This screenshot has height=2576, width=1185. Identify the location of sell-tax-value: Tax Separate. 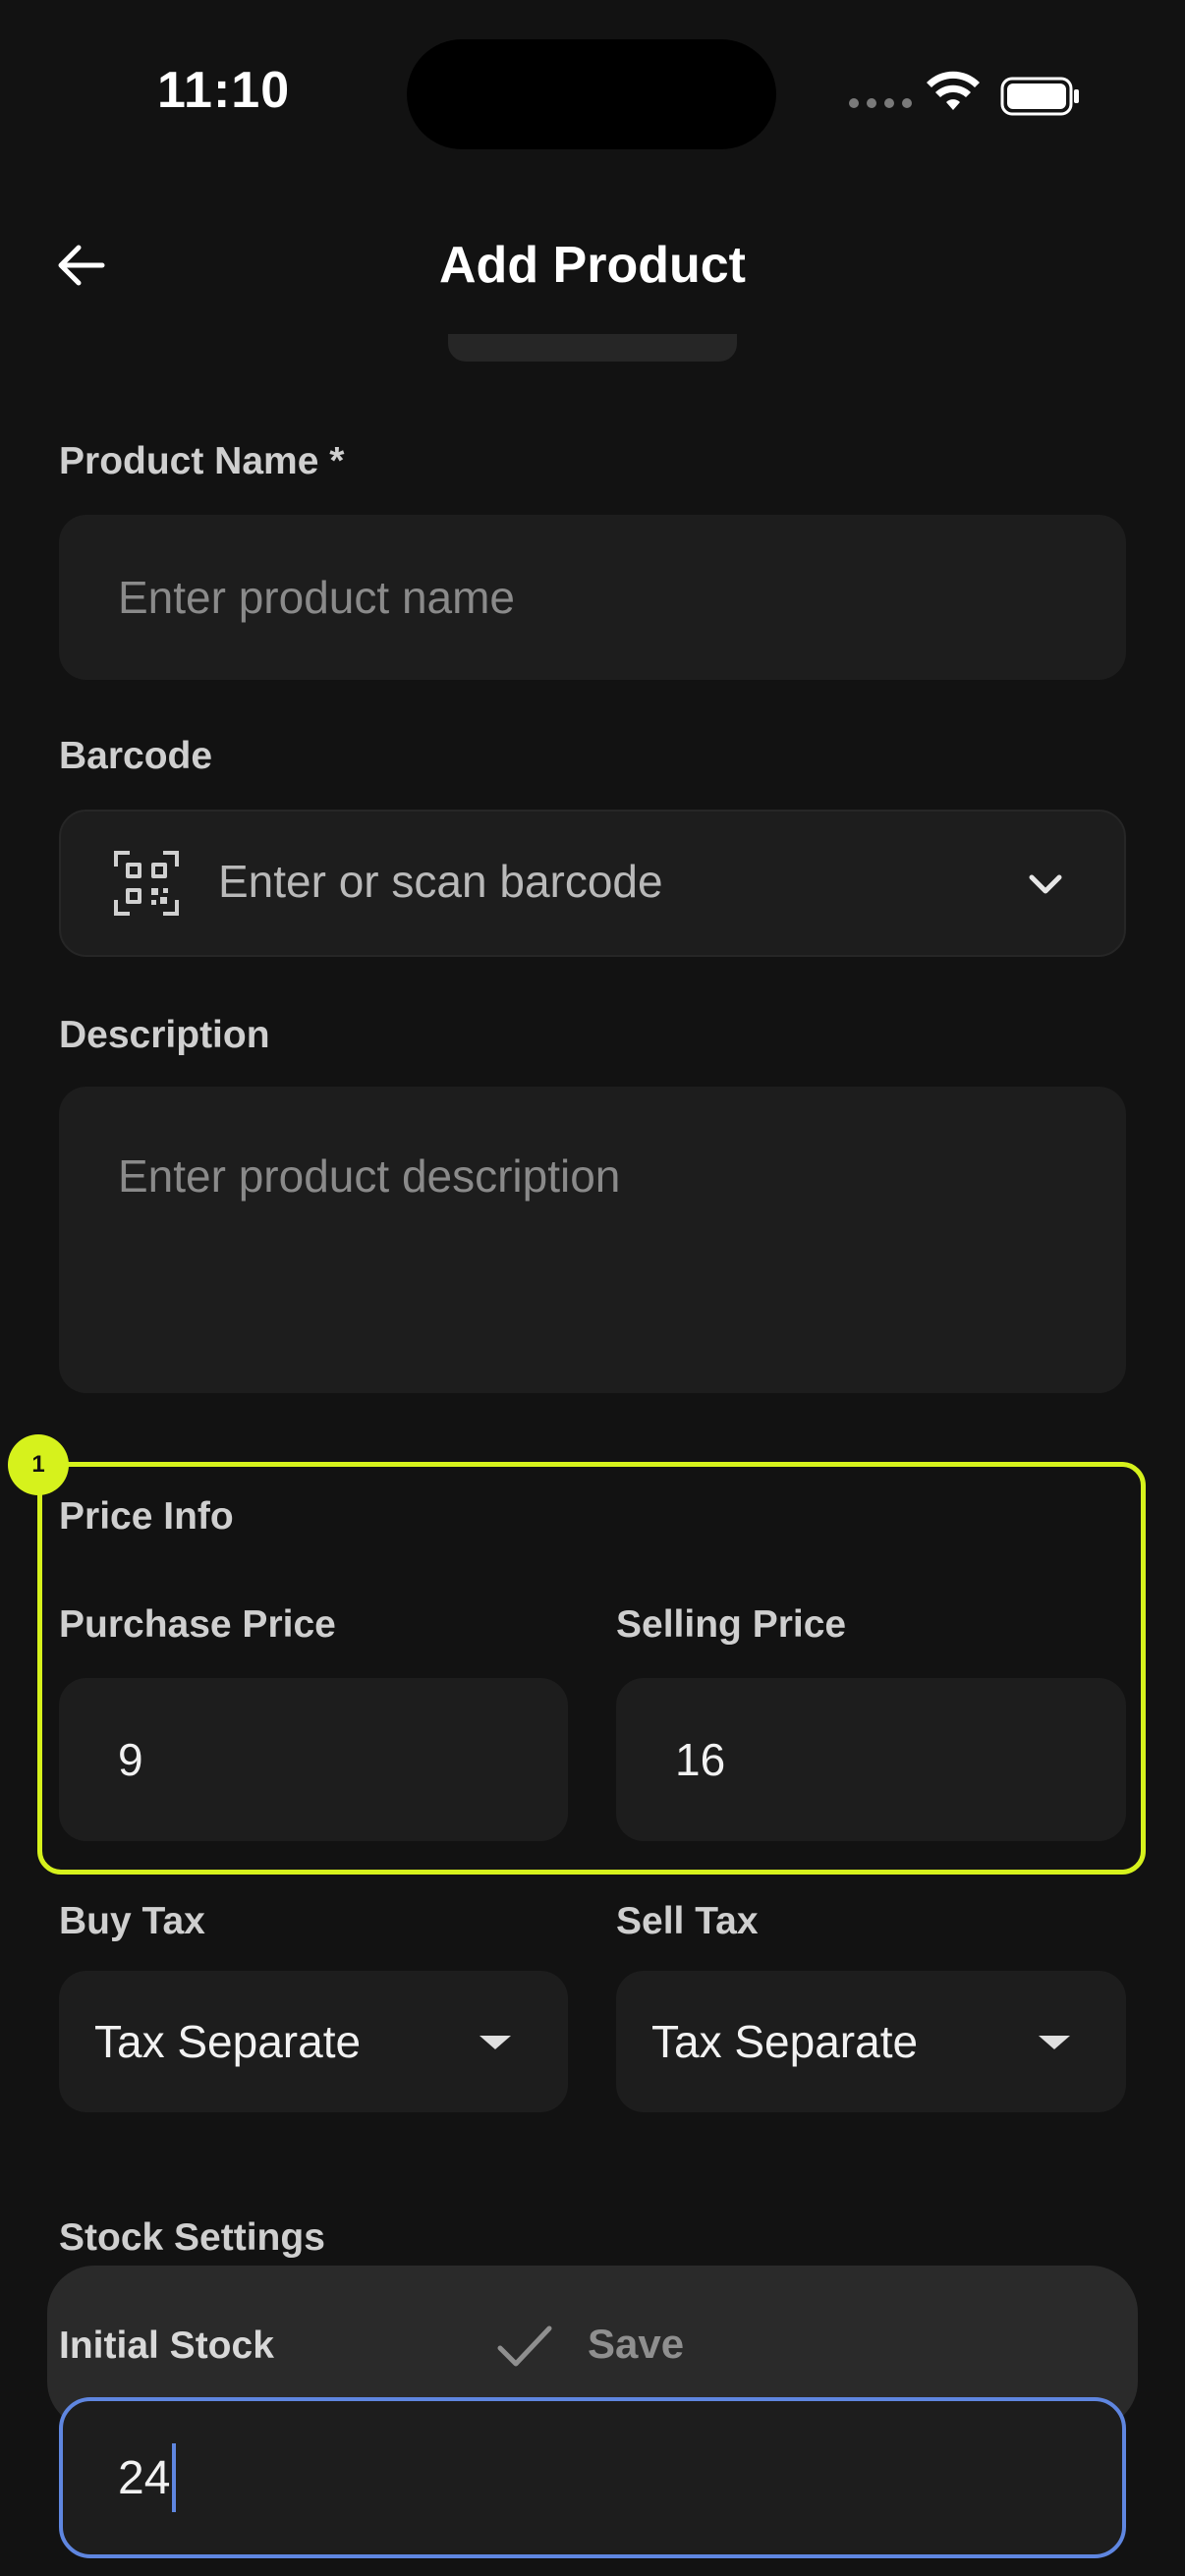
(785, 2041).